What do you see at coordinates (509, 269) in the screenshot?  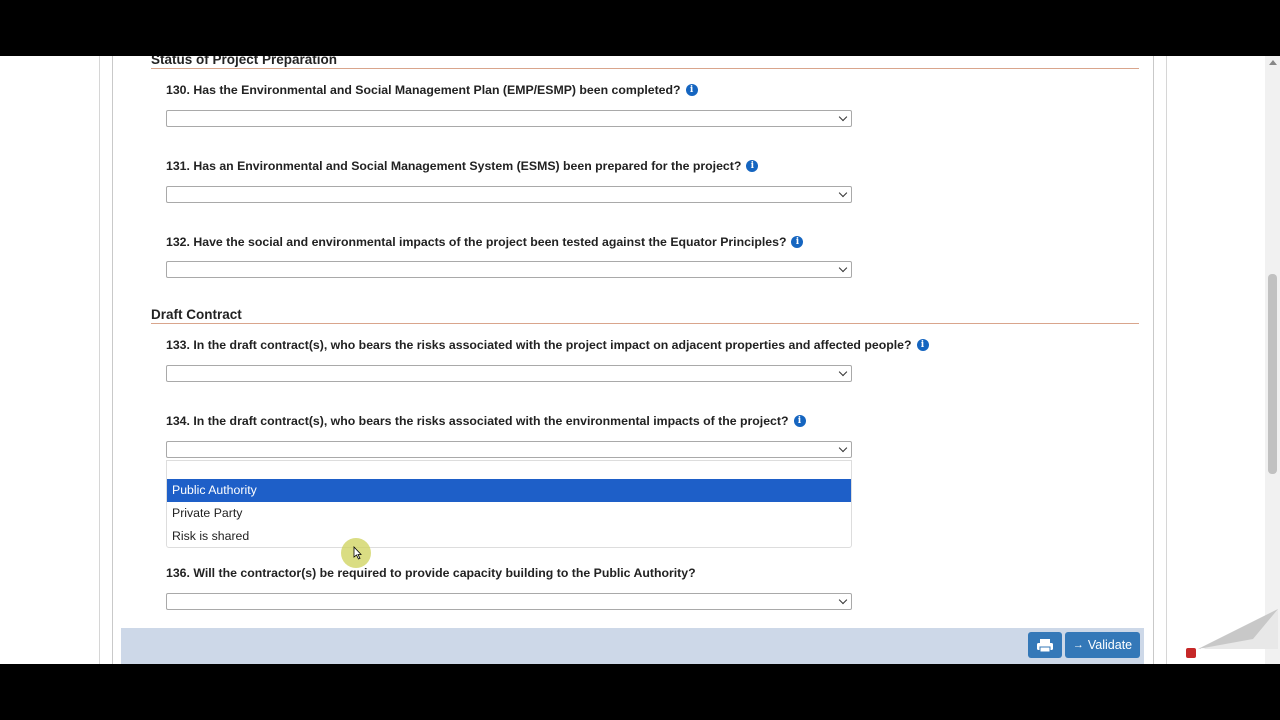 I see `question-132-select` at bounding box center [509, 269].